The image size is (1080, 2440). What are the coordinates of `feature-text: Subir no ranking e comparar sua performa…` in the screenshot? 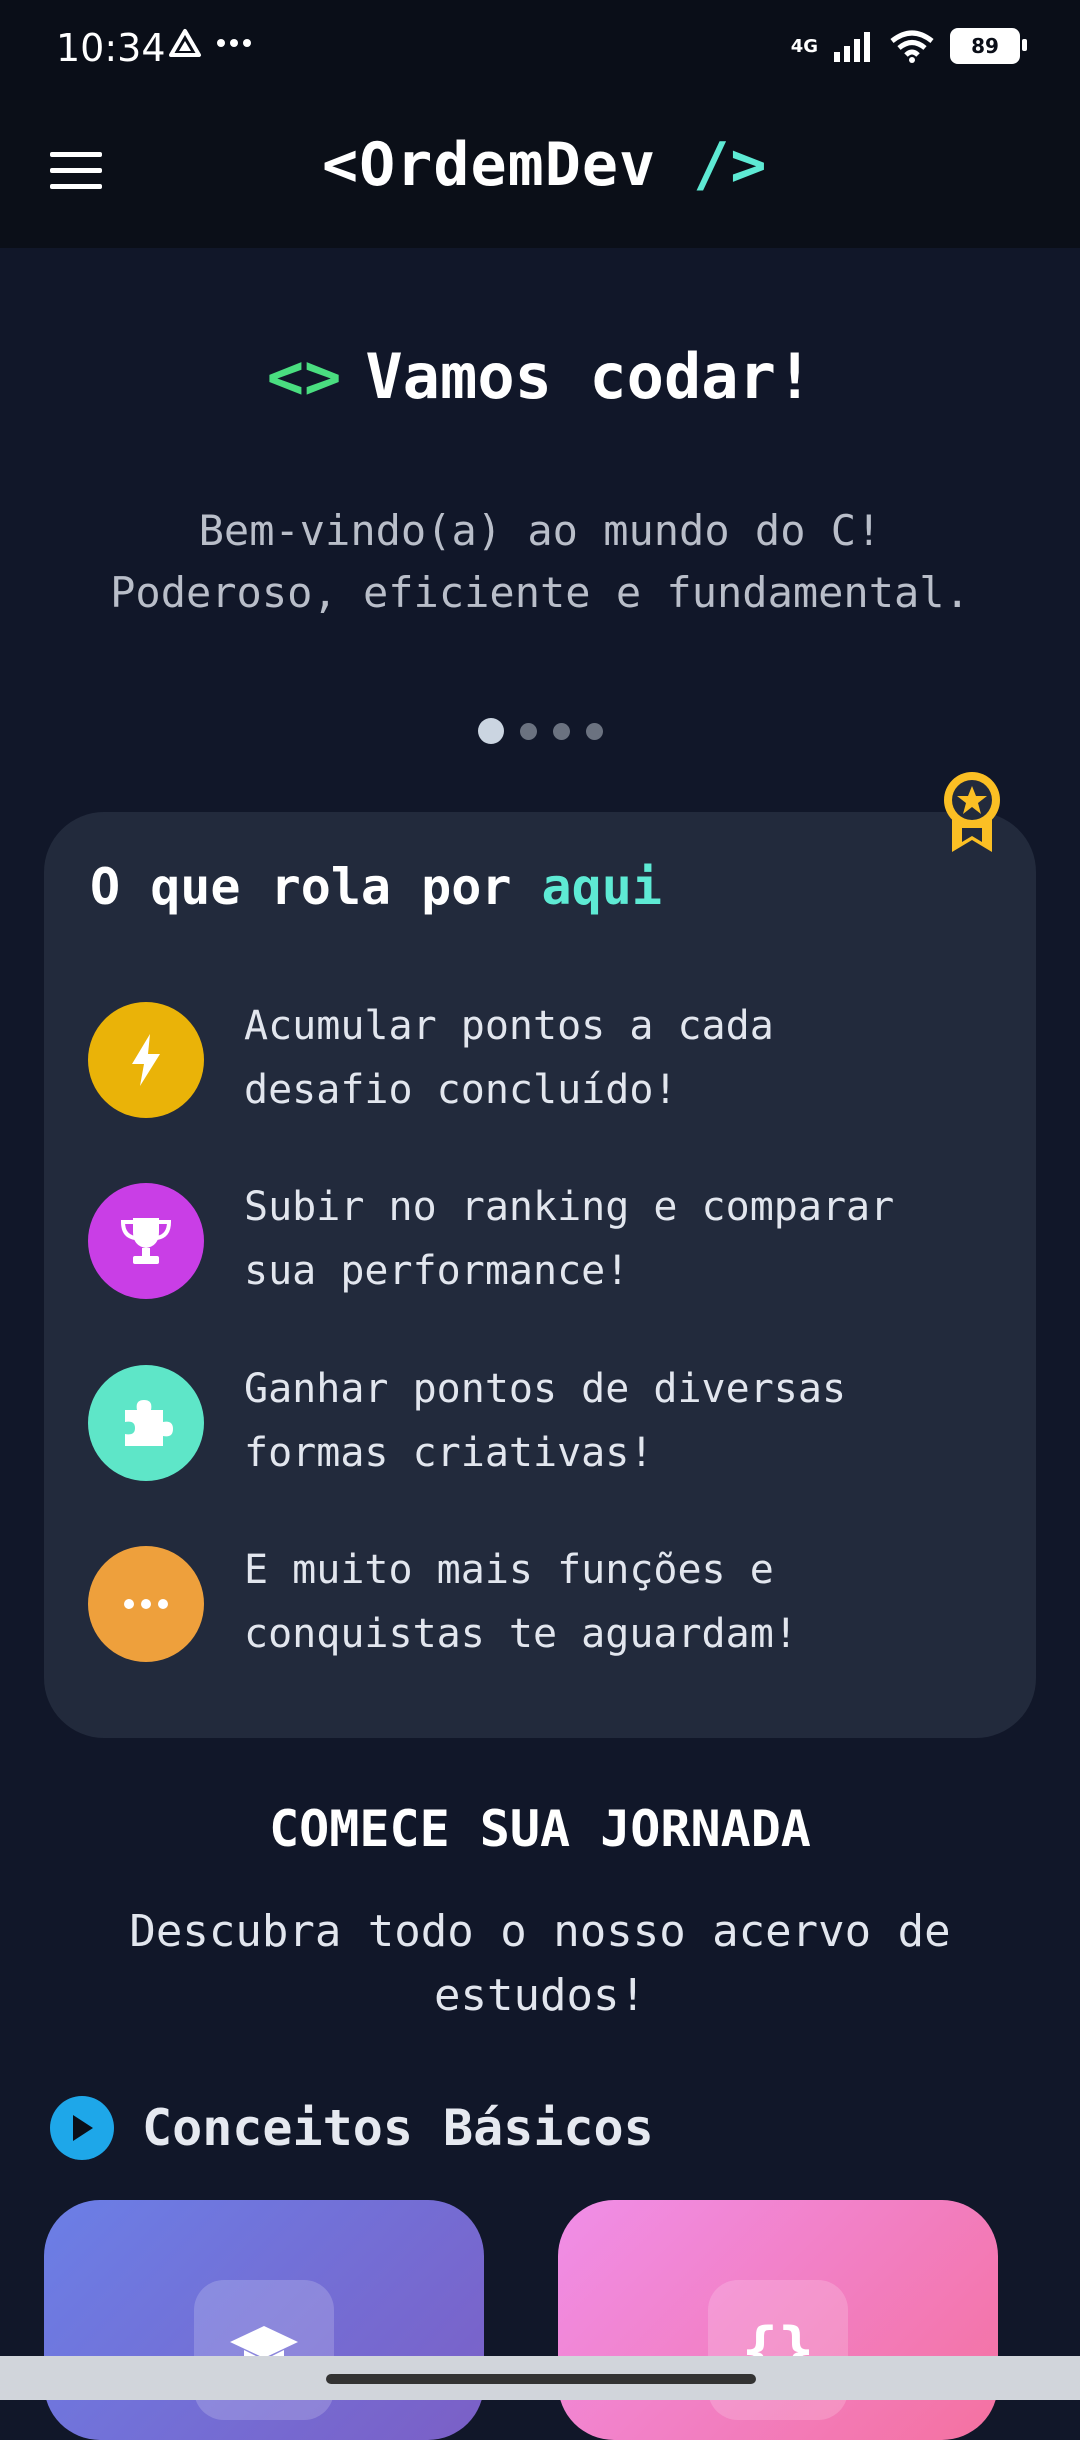 It's located at (569, 1239).